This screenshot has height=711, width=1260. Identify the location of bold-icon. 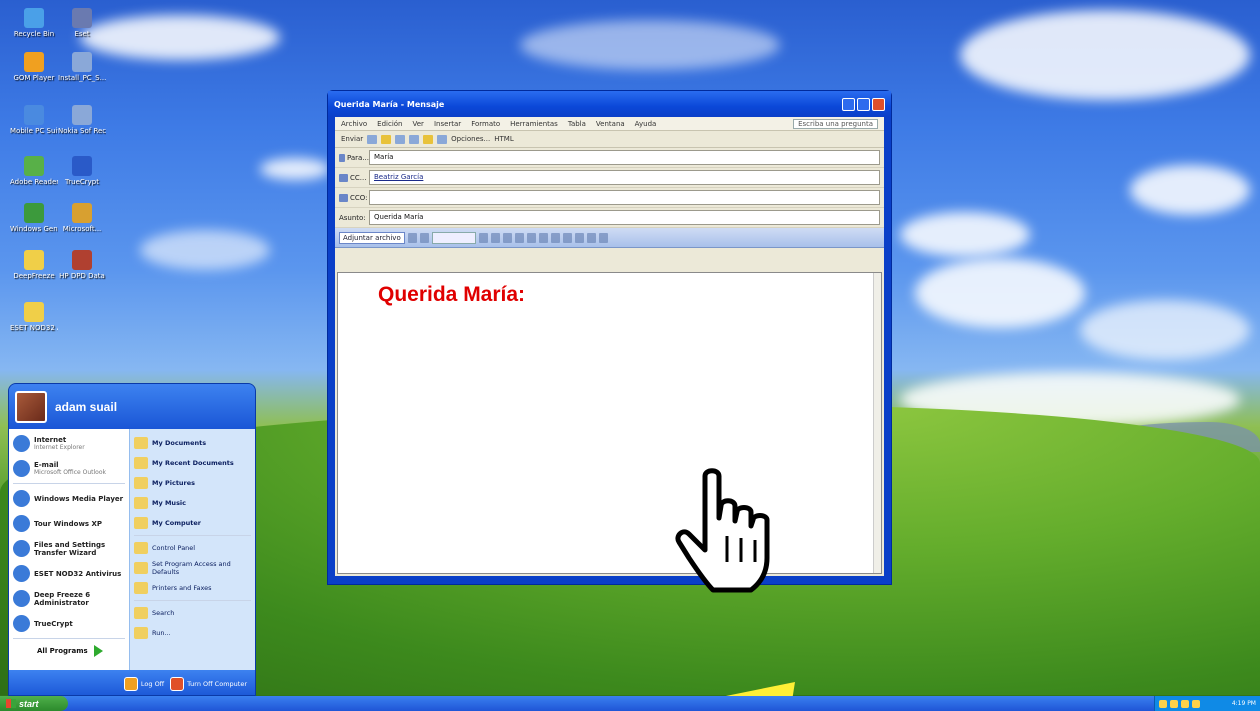
(507, 237).